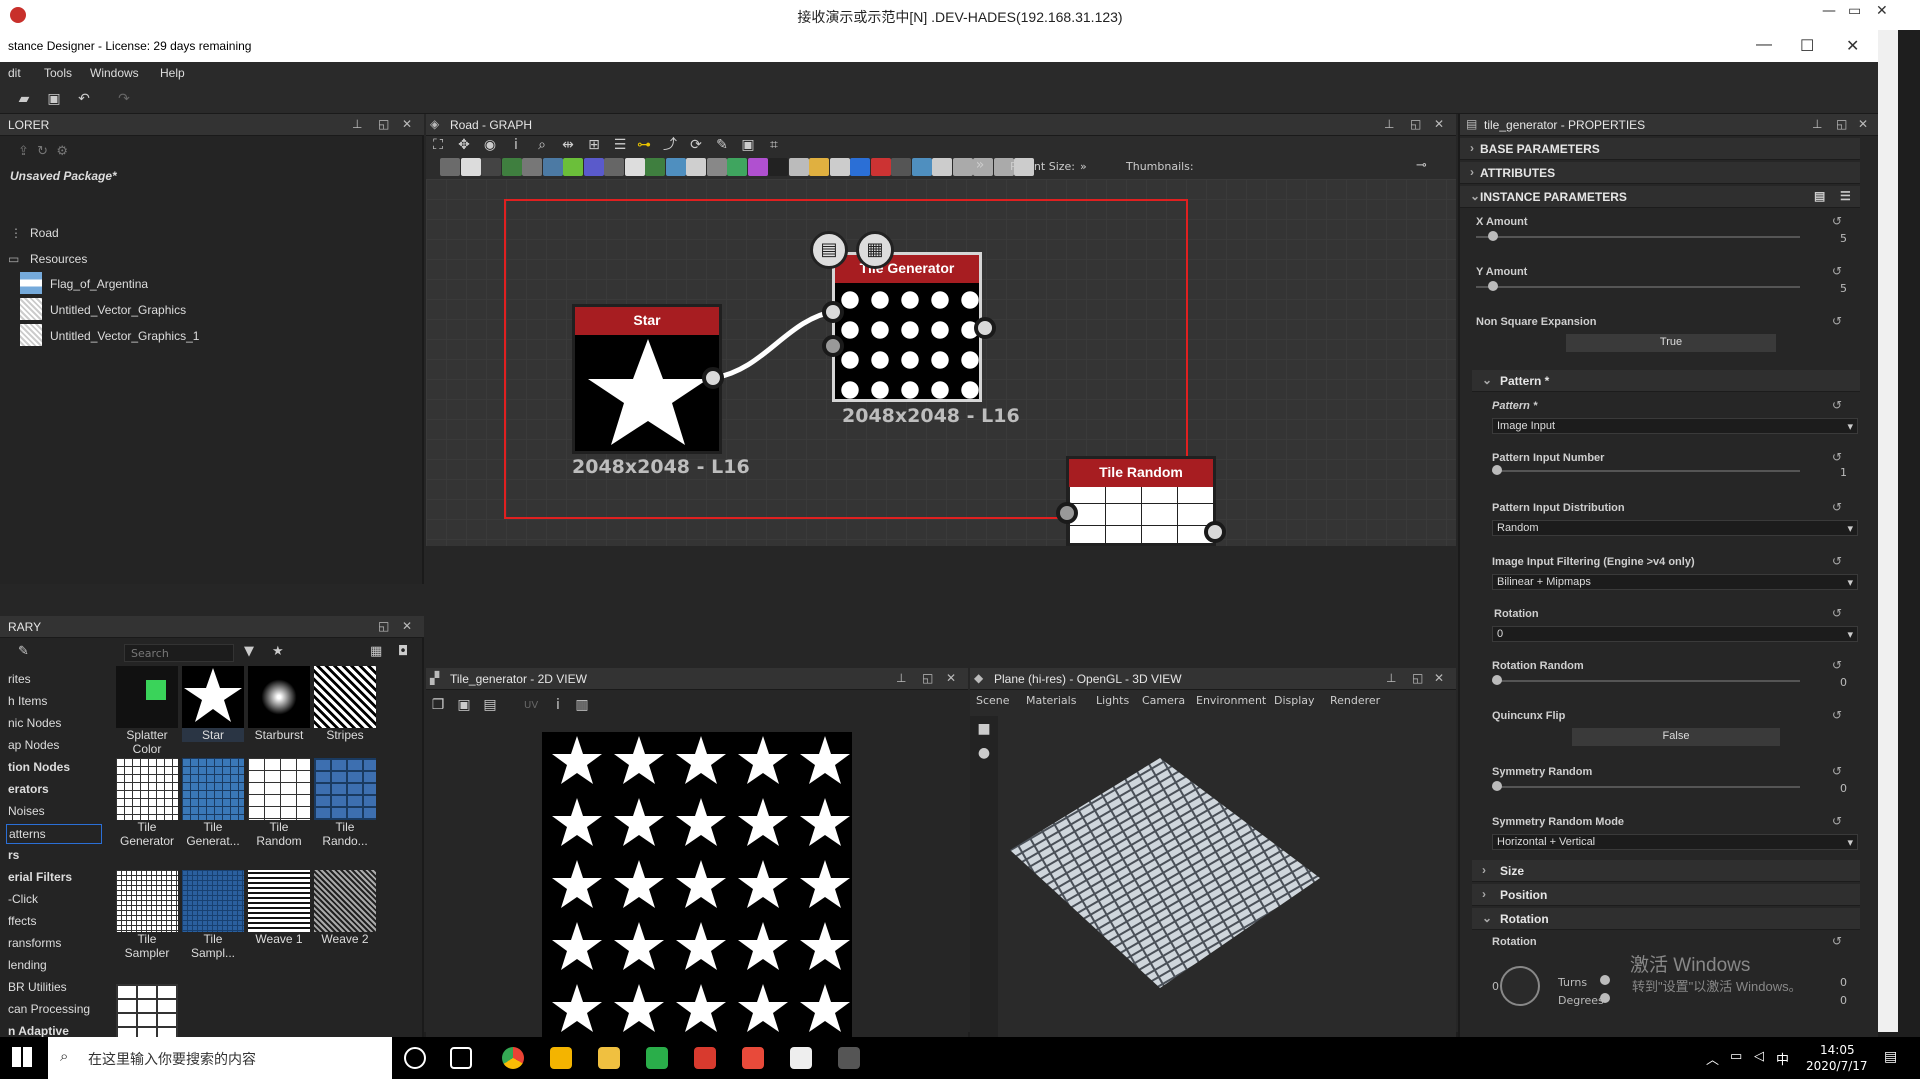 The image size is (1920, 1079). I want to click on symmetry-random-slider, so click(1646, 787).